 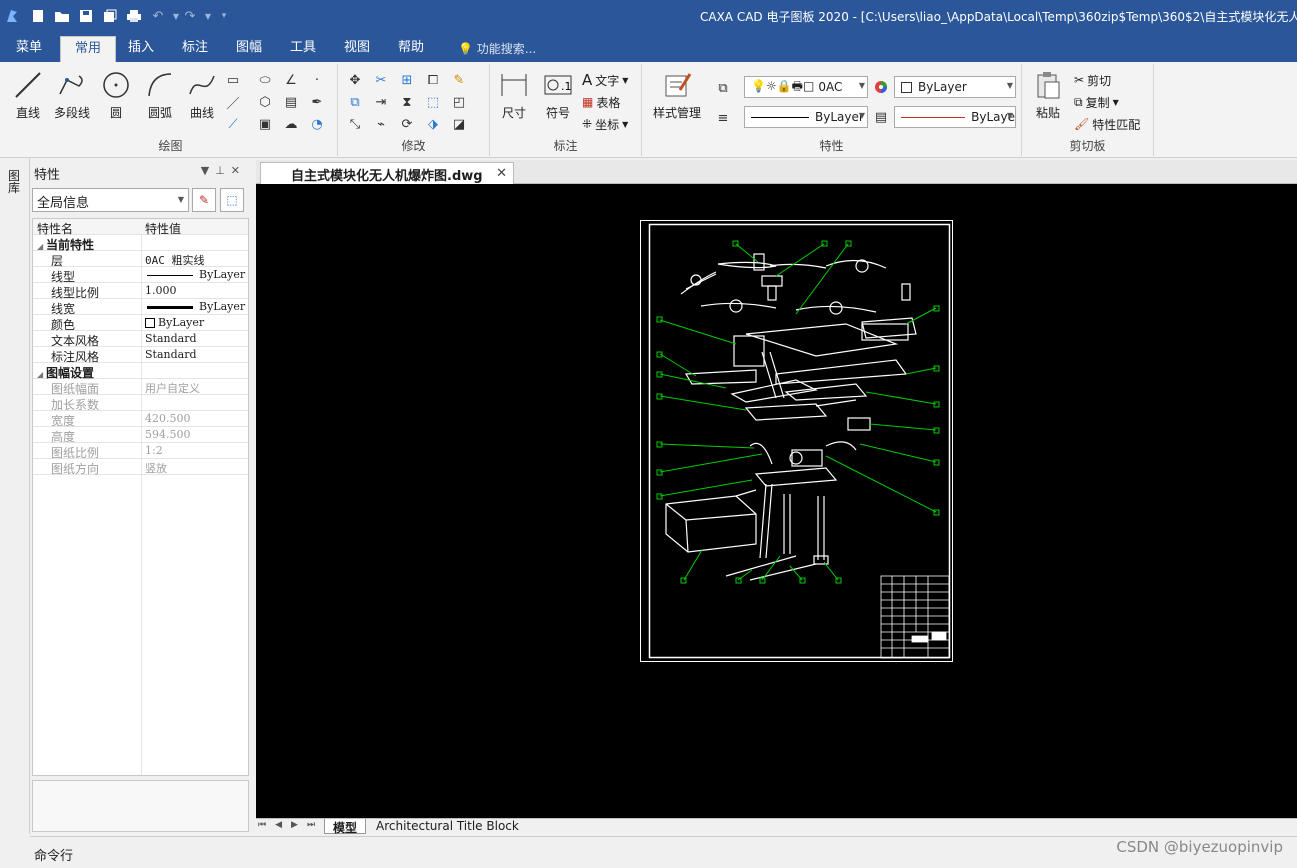 What do you see at coordinates (140, 227) in the screenshot?
I see `grid-header: 特性名 特性值` at bounding box center [140, 227].